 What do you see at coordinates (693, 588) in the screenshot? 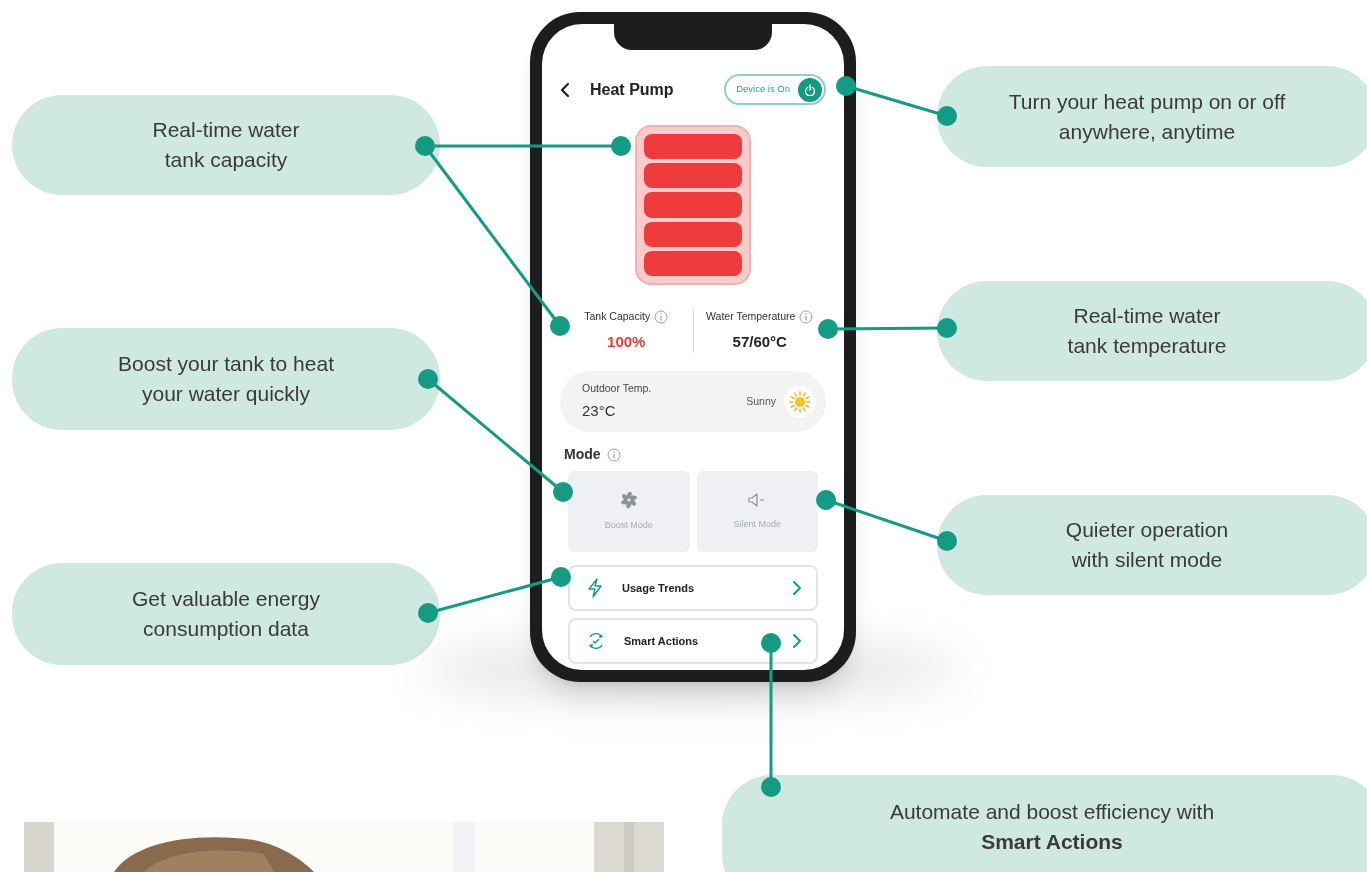
I see `menu-row: Usage Trends` at bounding box center [693, 588].